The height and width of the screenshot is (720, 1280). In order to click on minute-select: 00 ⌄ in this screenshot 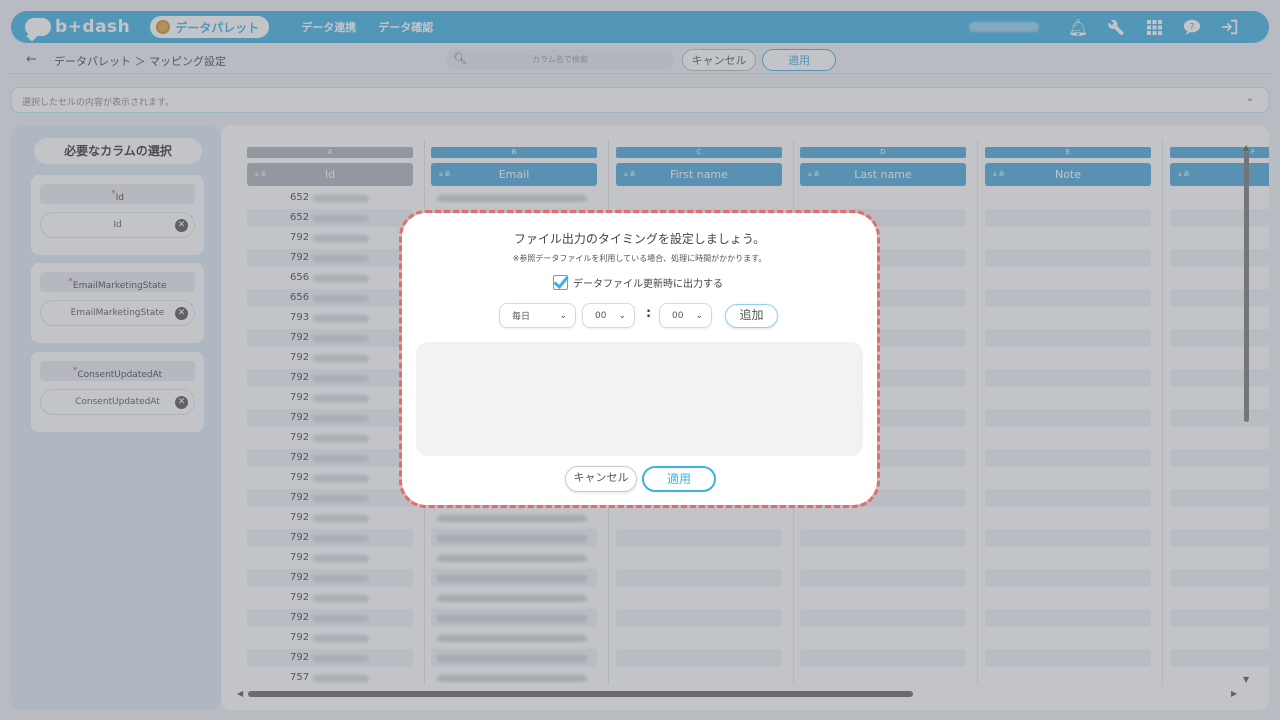, I will do `click(685, 315)`.